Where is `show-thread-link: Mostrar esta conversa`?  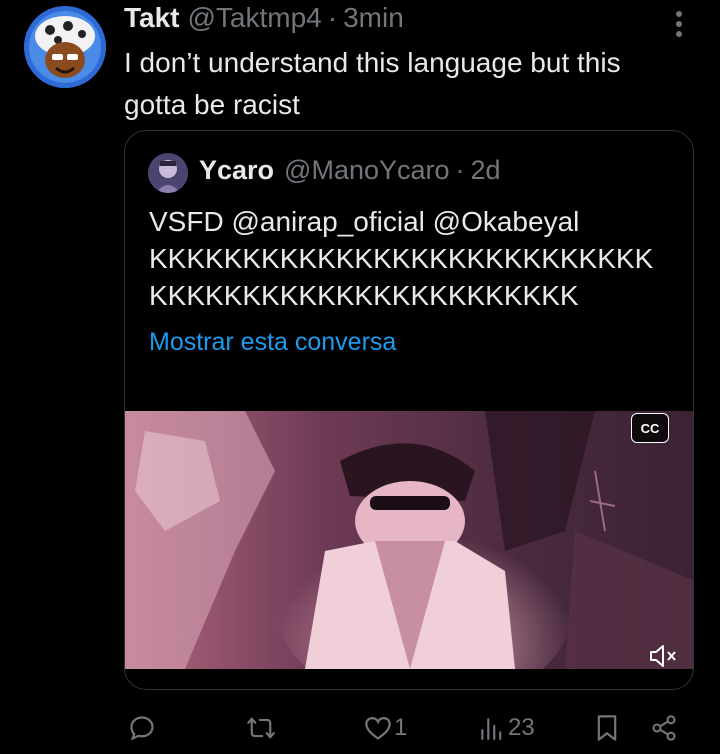 show-thread-link: Mostrar esta conversa is located at coordinates (272, 342).